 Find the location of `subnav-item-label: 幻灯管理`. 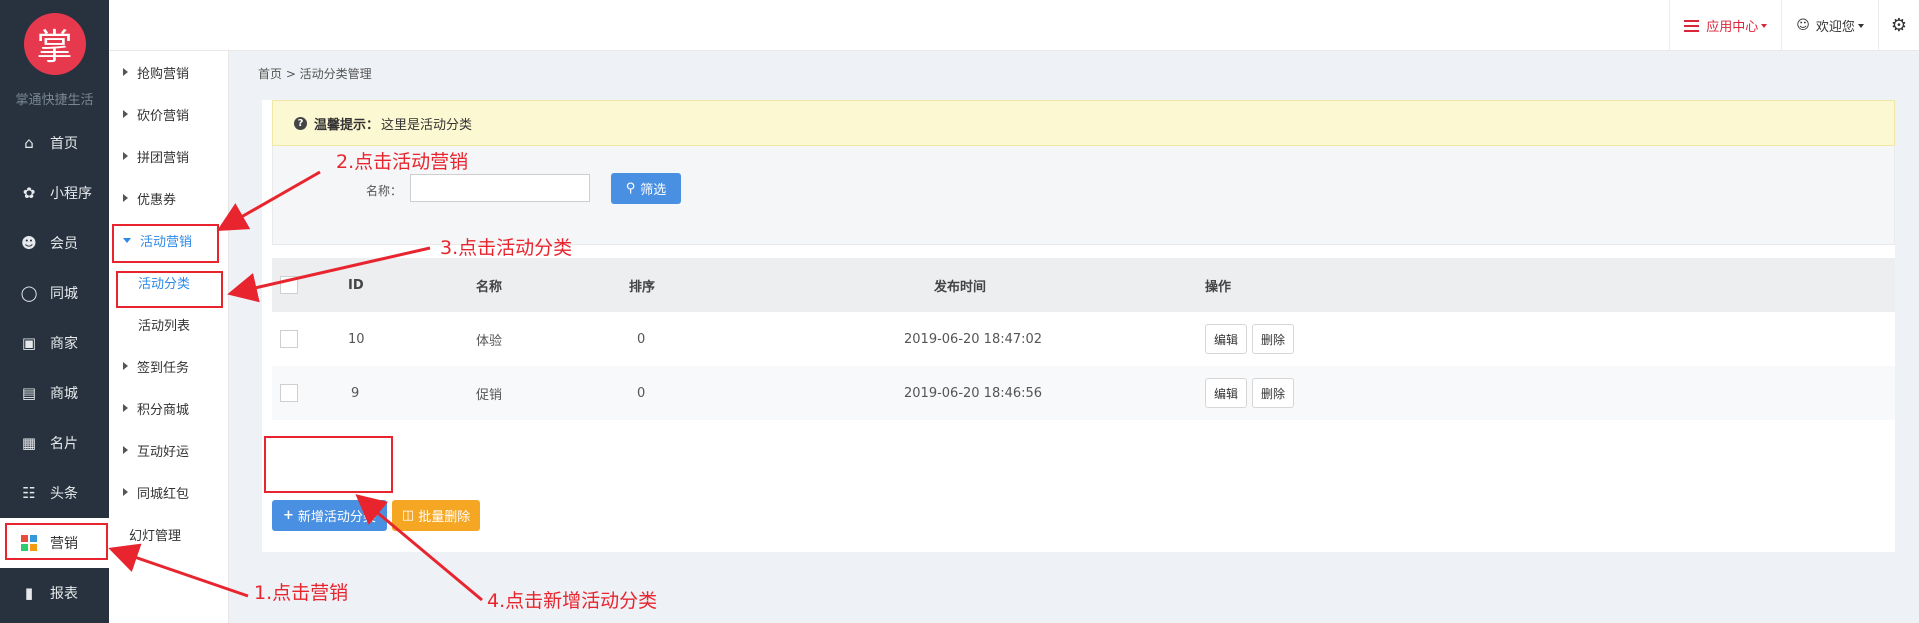

subnav-item-label: 幻灯管理 is located at coordinates (155, 536).